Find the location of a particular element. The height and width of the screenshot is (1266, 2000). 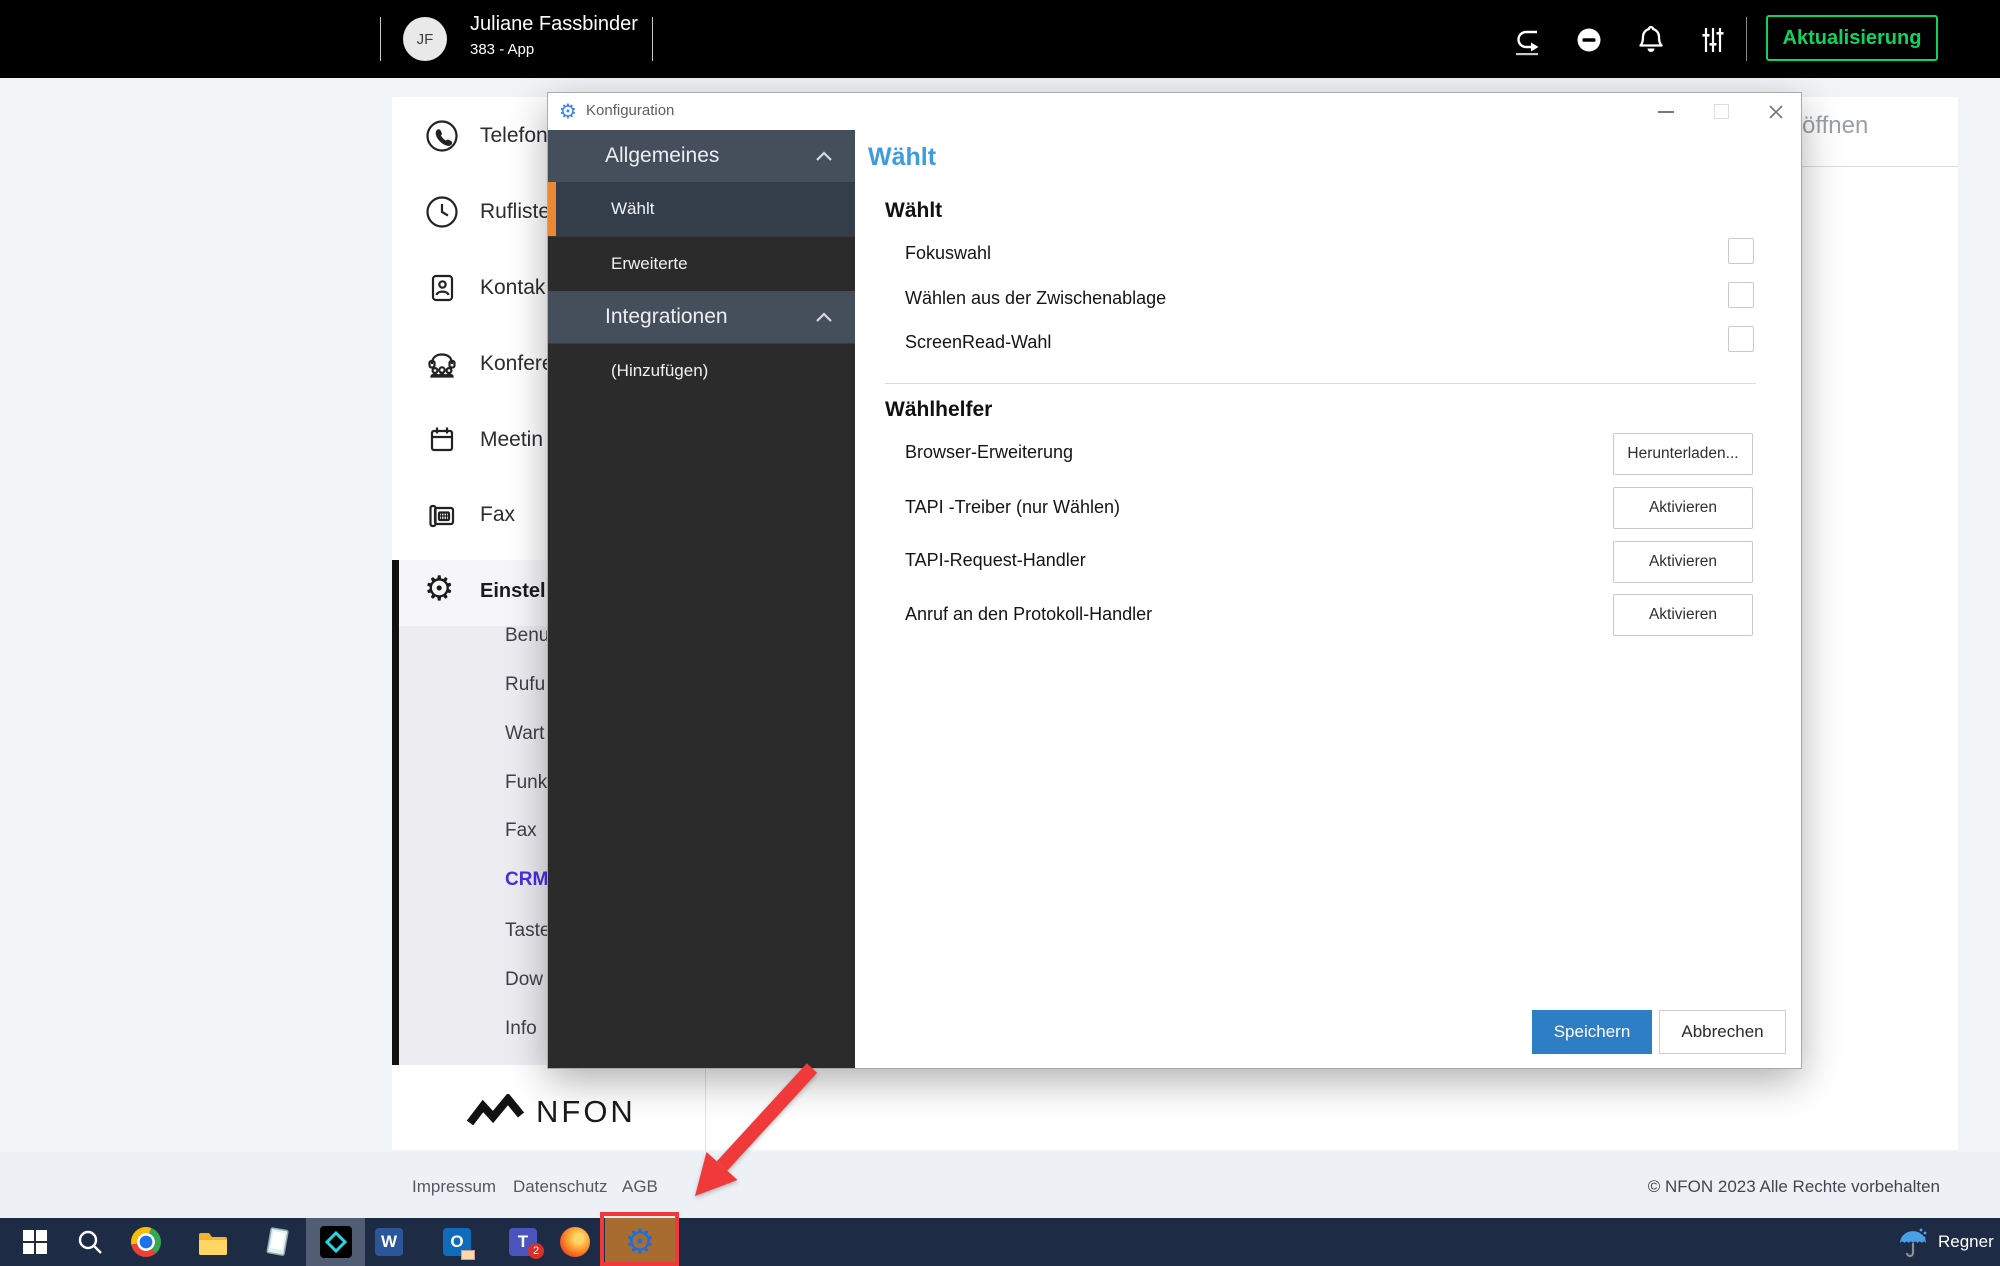

file-explorer-icon is located at coordinates (213, 1242).